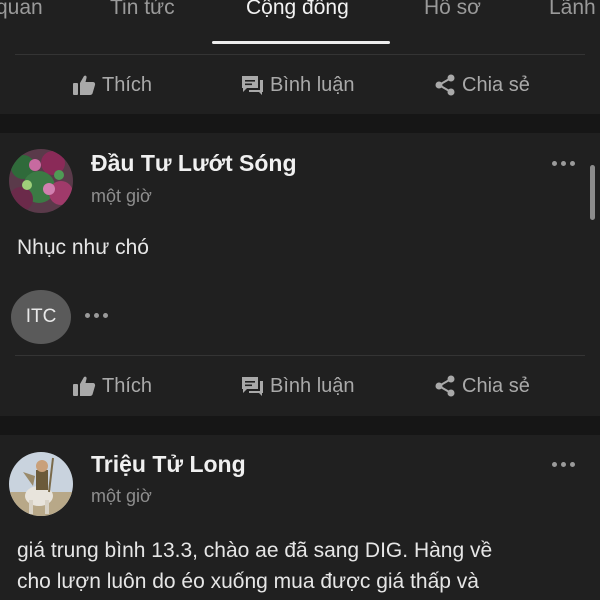  I want to click on tab-lanh: Lãnh, so click(572, 10).